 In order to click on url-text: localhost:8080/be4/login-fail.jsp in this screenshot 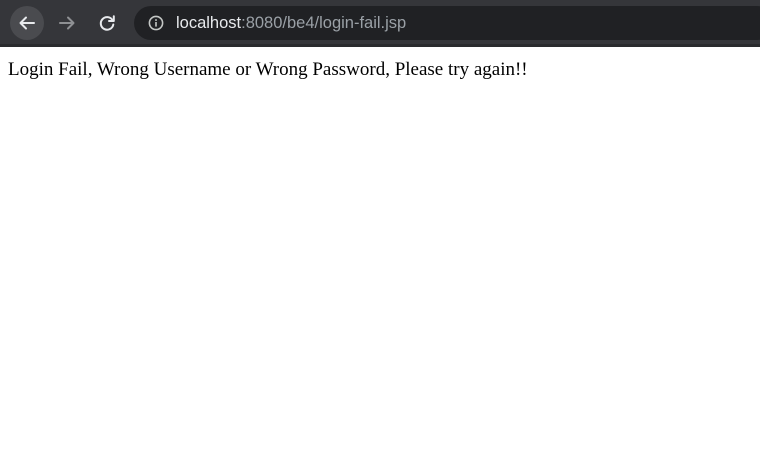, I will do `click(291, 23)`.